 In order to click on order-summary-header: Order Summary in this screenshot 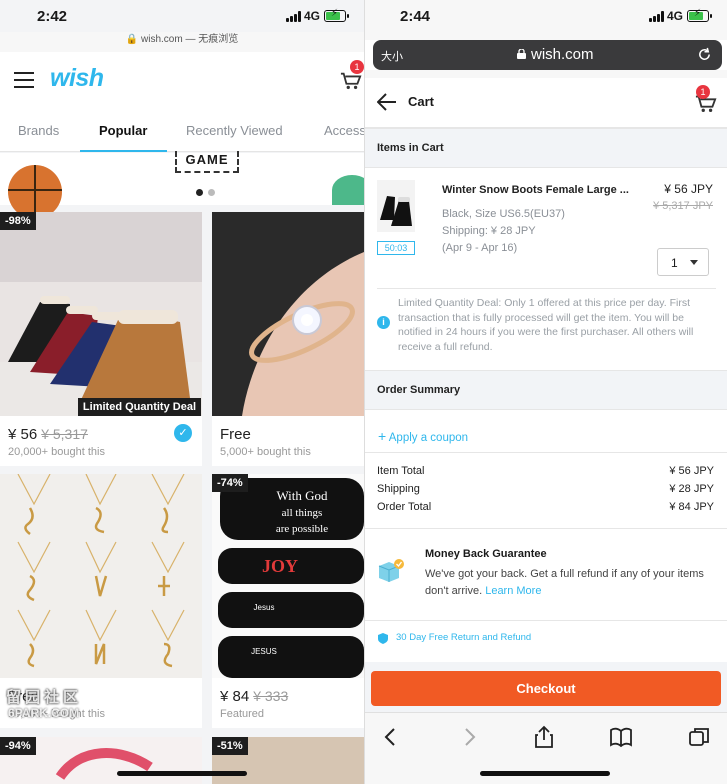, I will do `click(546, 390)`.